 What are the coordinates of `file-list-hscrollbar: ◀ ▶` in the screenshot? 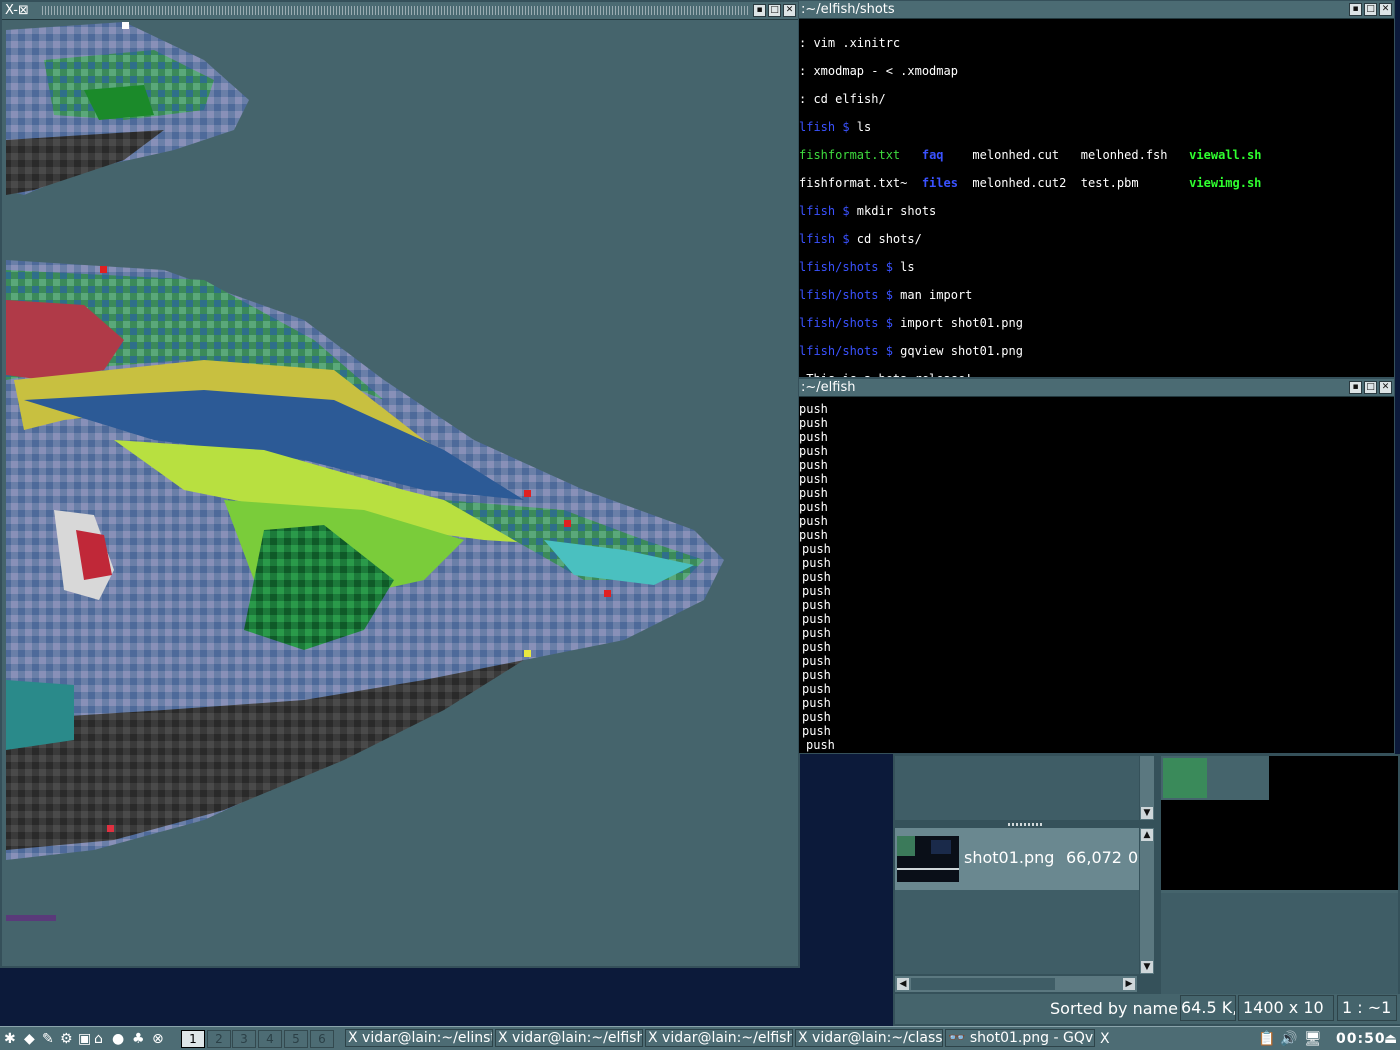 It's located at (1016, 984).